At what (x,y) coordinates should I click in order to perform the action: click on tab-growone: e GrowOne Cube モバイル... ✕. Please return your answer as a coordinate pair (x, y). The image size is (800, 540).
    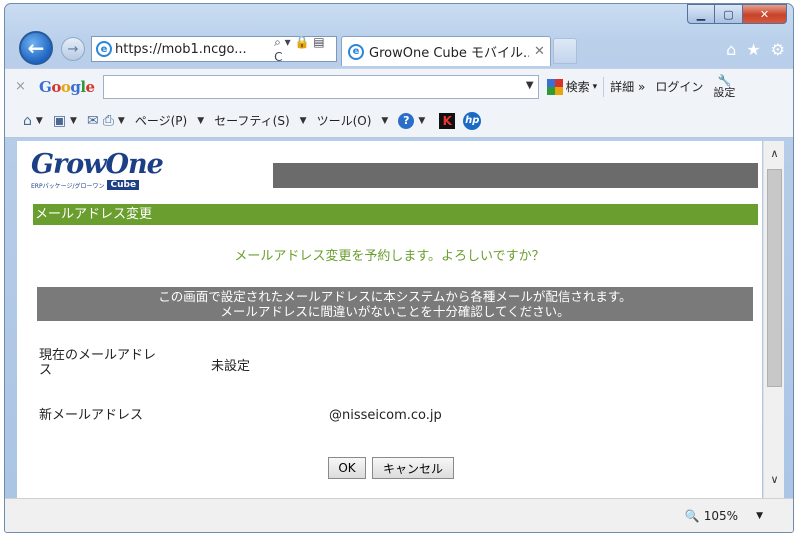
    Looking at the image, I should click on (446, 51).